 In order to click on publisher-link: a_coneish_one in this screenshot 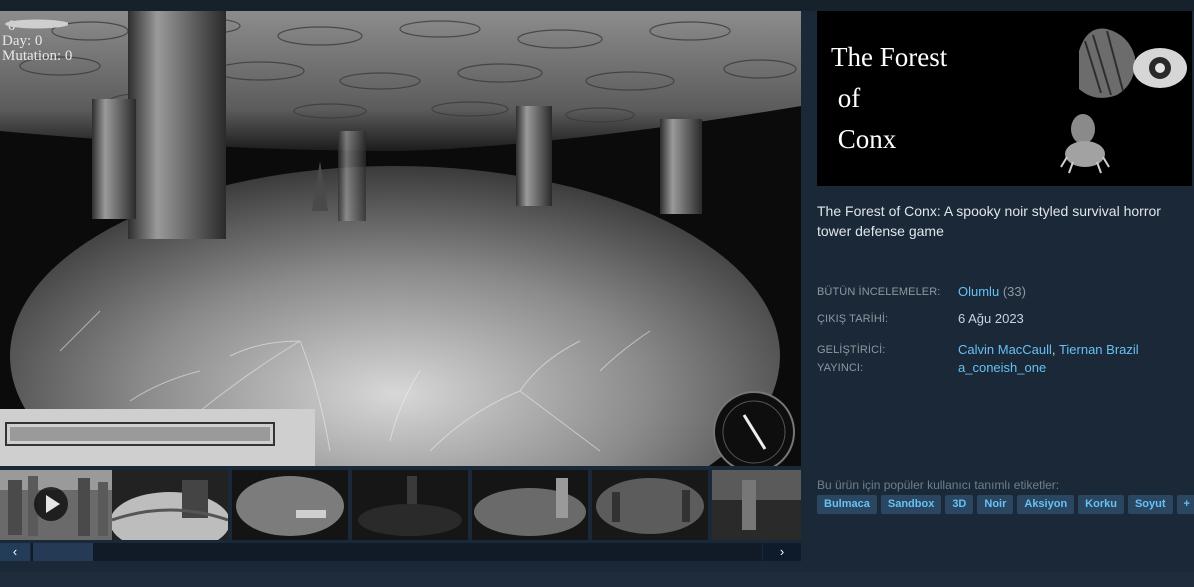, I will do `click(1002, 367)`.